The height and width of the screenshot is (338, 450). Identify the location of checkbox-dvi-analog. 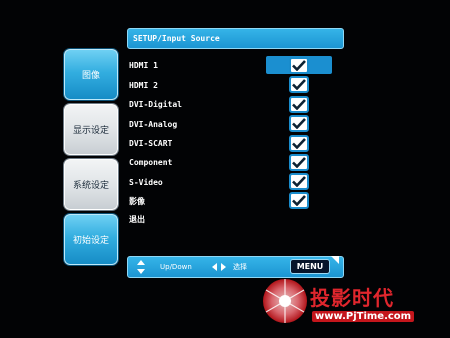
(299, 123).